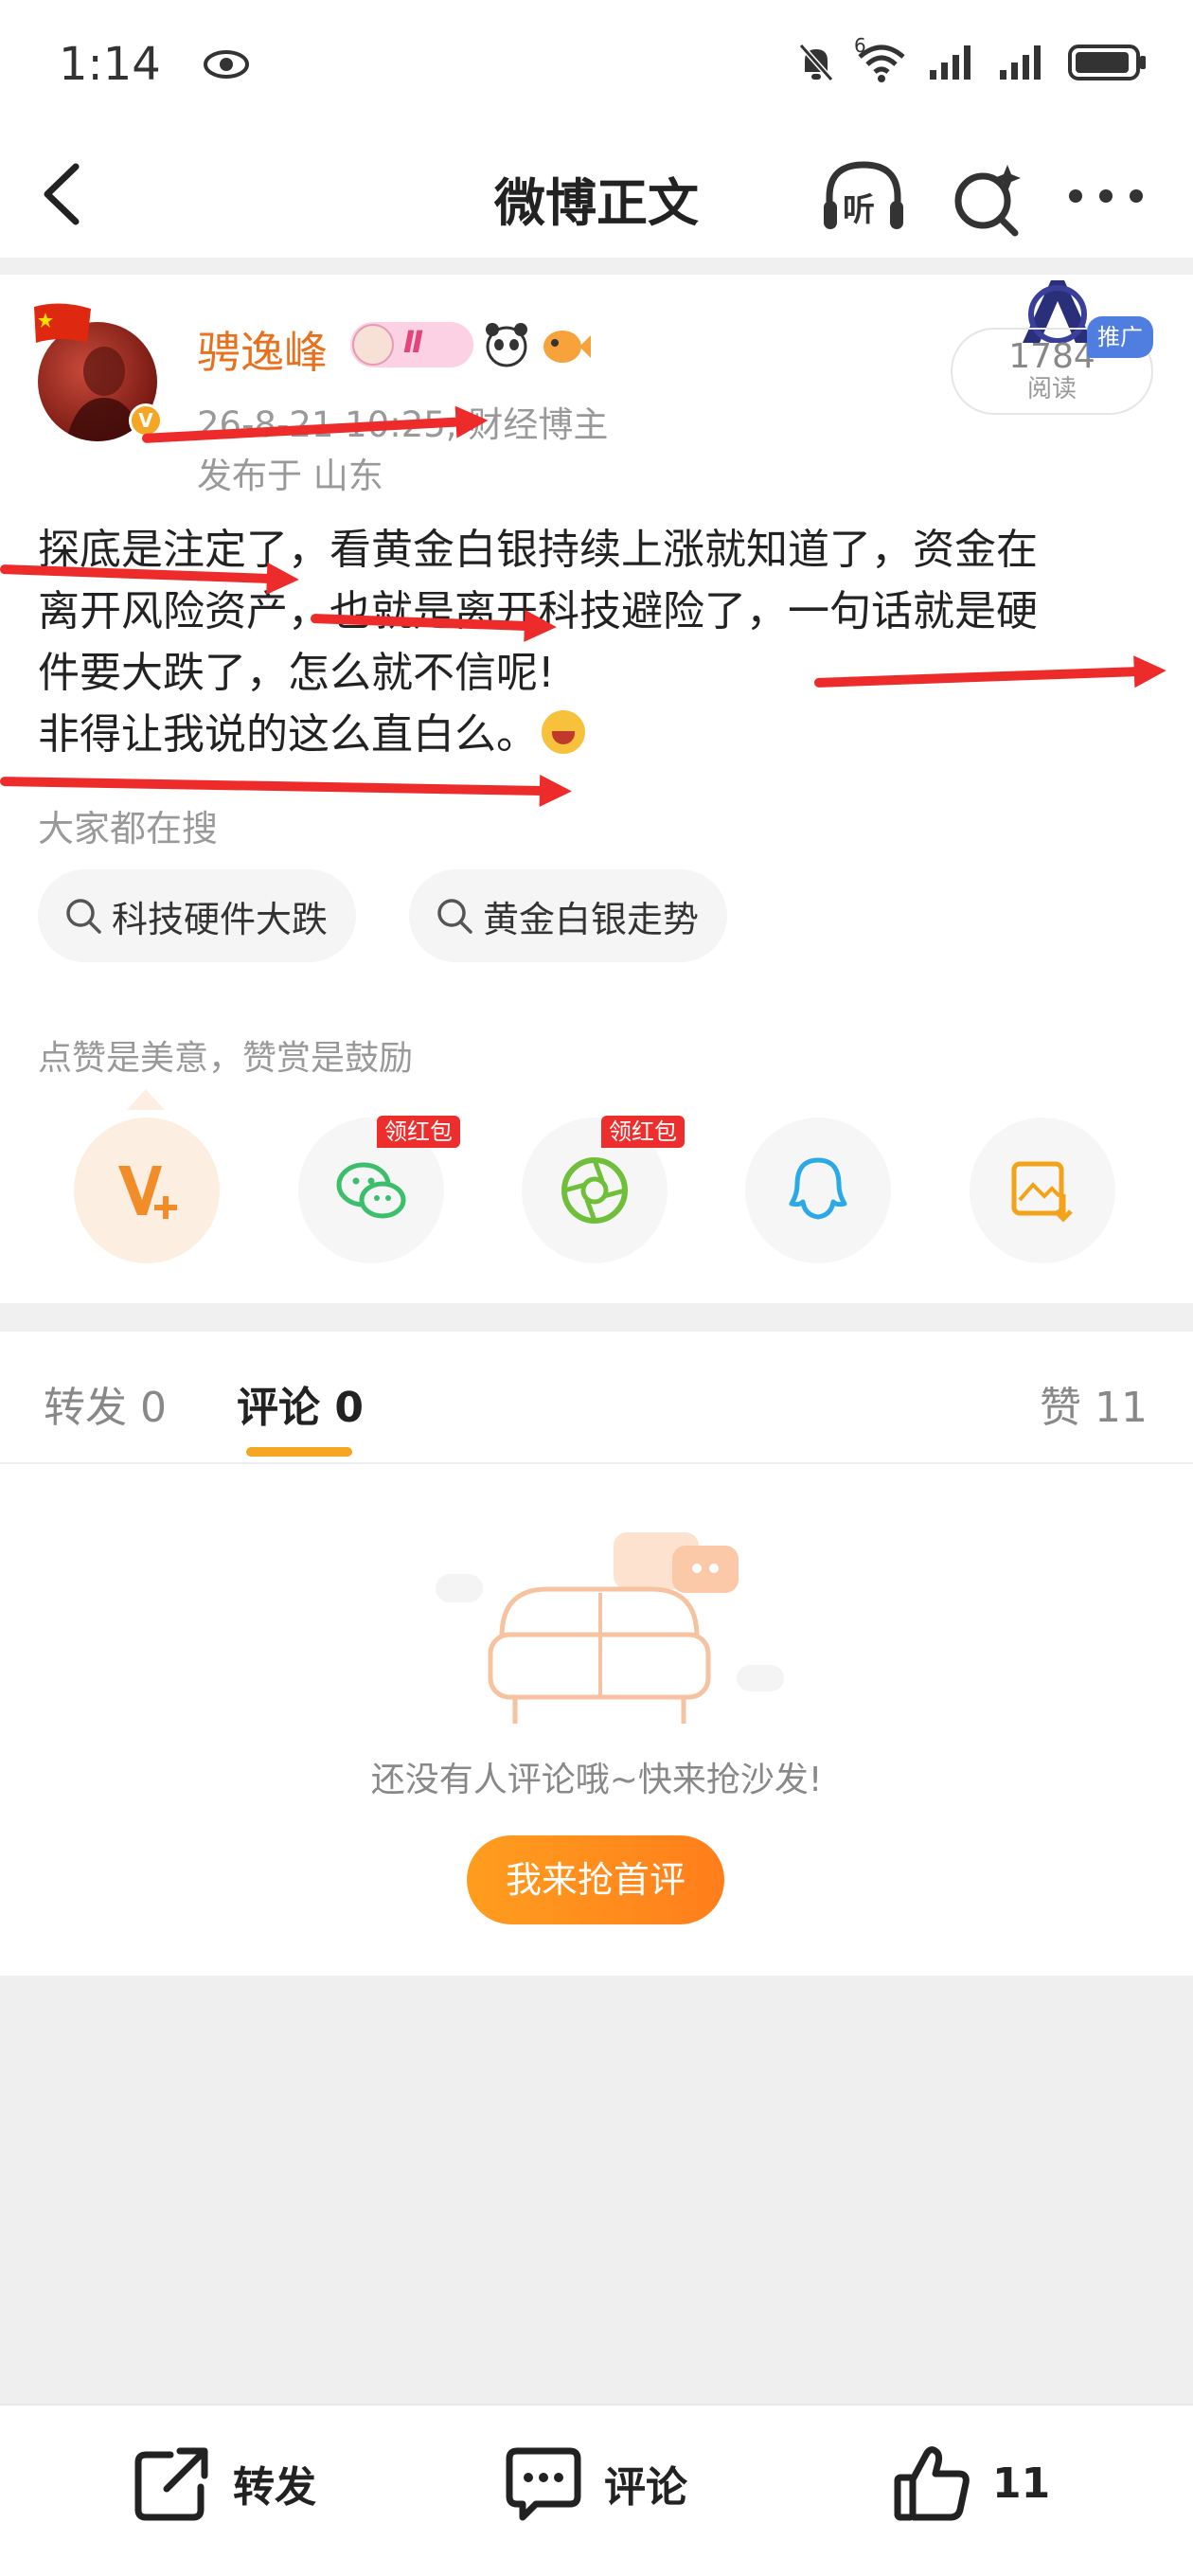  Describe the element at coordinates (220, 919) in the screenshot. I see `search-chip-label: 科技硬件大跌` at that location.